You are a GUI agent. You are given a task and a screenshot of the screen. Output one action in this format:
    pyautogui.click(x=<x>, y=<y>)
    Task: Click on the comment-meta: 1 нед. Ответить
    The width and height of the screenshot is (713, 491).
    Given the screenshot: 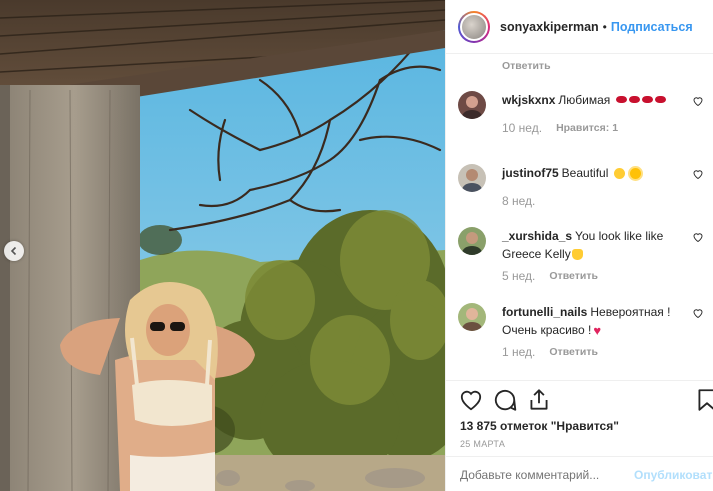 What is the action you would take?
    pyautogui.click(x=550, y=352)
    